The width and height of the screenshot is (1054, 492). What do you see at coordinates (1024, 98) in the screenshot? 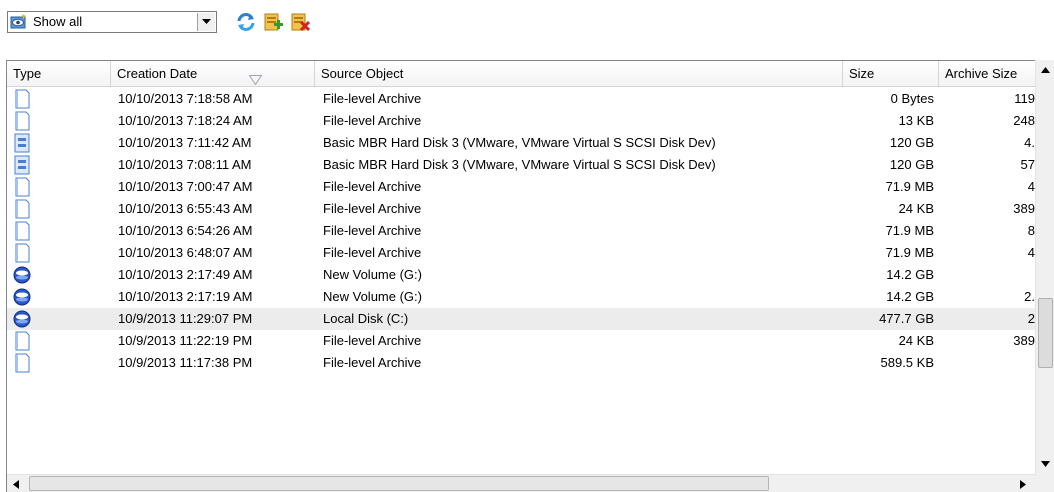
I see `archive-size-cell: 119` at bounding box center [1024, 98].